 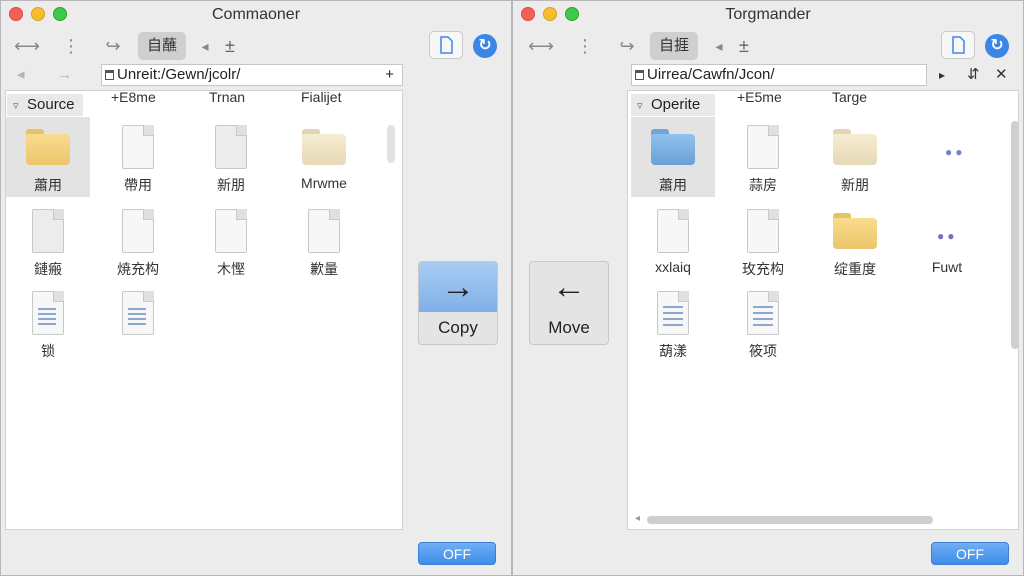 What do you see at coordinates (790, 520) in the screenshot?
I see `horizontal-scroll-thumb` at bounding box center [790, 520].